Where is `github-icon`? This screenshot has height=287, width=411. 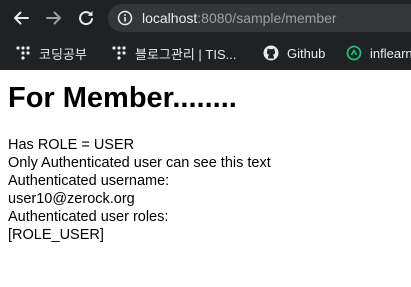 github-icon is located at coordinates (271, 53).